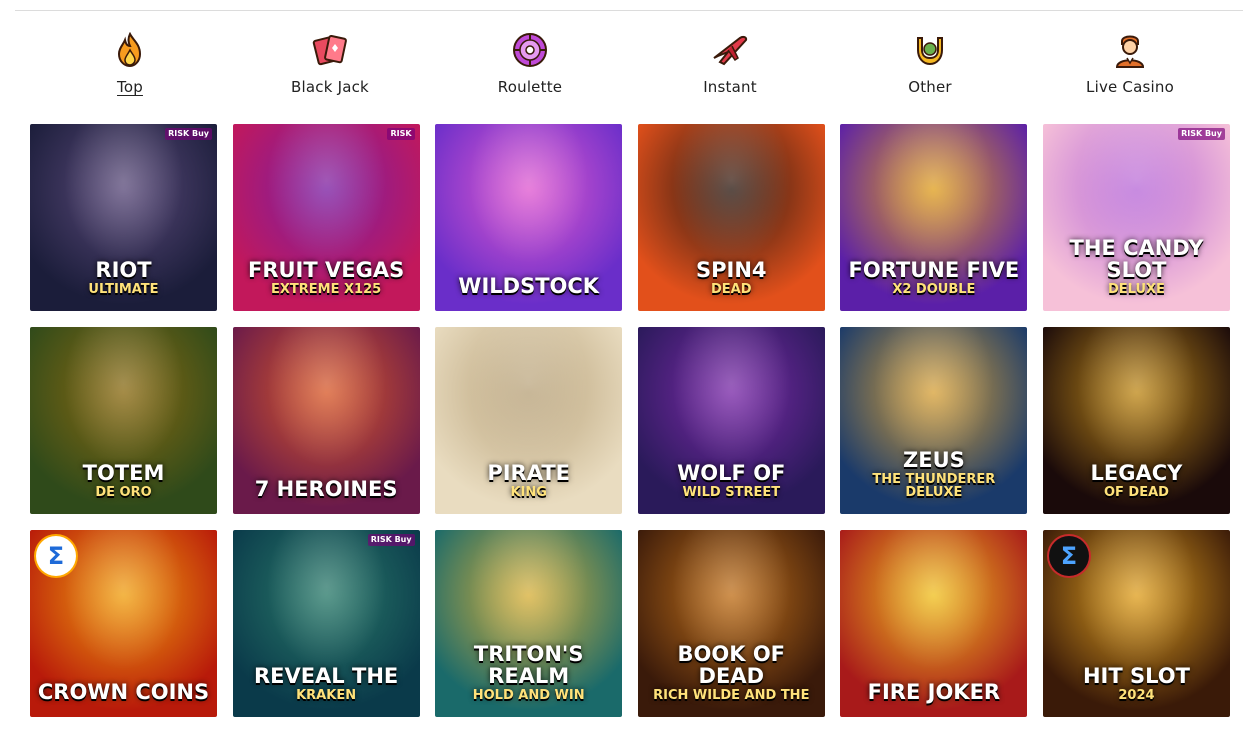 This screenshot has height=730, width=1258. What do you see at coordinates (528, 493) in the screenshot?
I see `game-subtitle: King` at bounding box center [528, 493].